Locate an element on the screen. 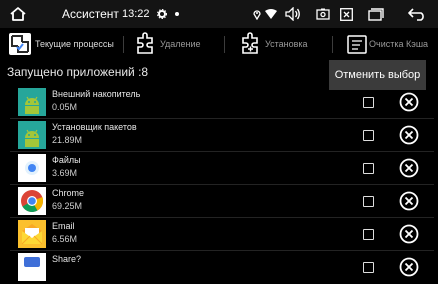 This screenshot has height=284, width=438. tab-uninstall: Удаление is located at coordinates (168, 44).